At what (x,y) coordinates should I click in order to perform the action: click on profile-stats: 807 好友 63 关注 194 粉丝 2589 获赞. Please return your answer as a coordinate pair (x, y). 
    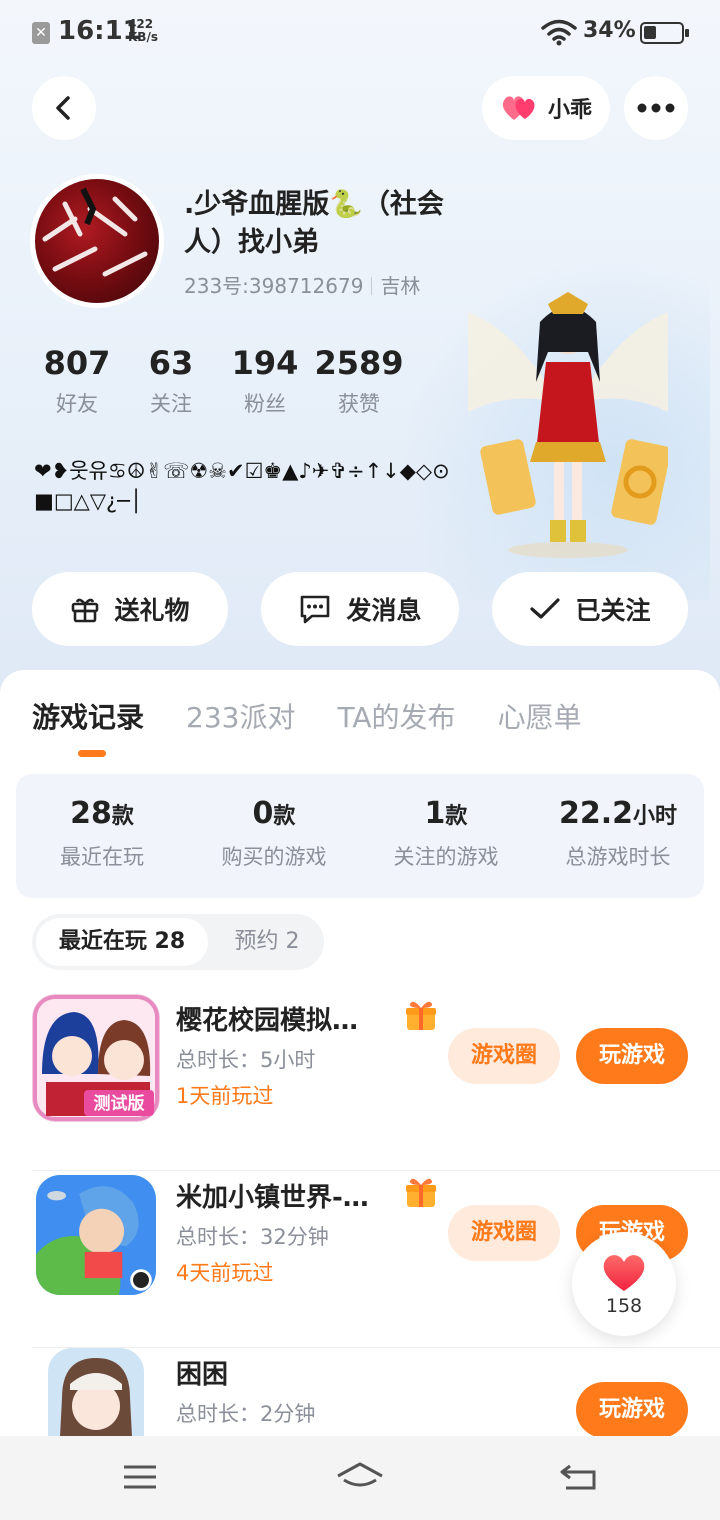
    Looking at the image, I should click on (218, 381).